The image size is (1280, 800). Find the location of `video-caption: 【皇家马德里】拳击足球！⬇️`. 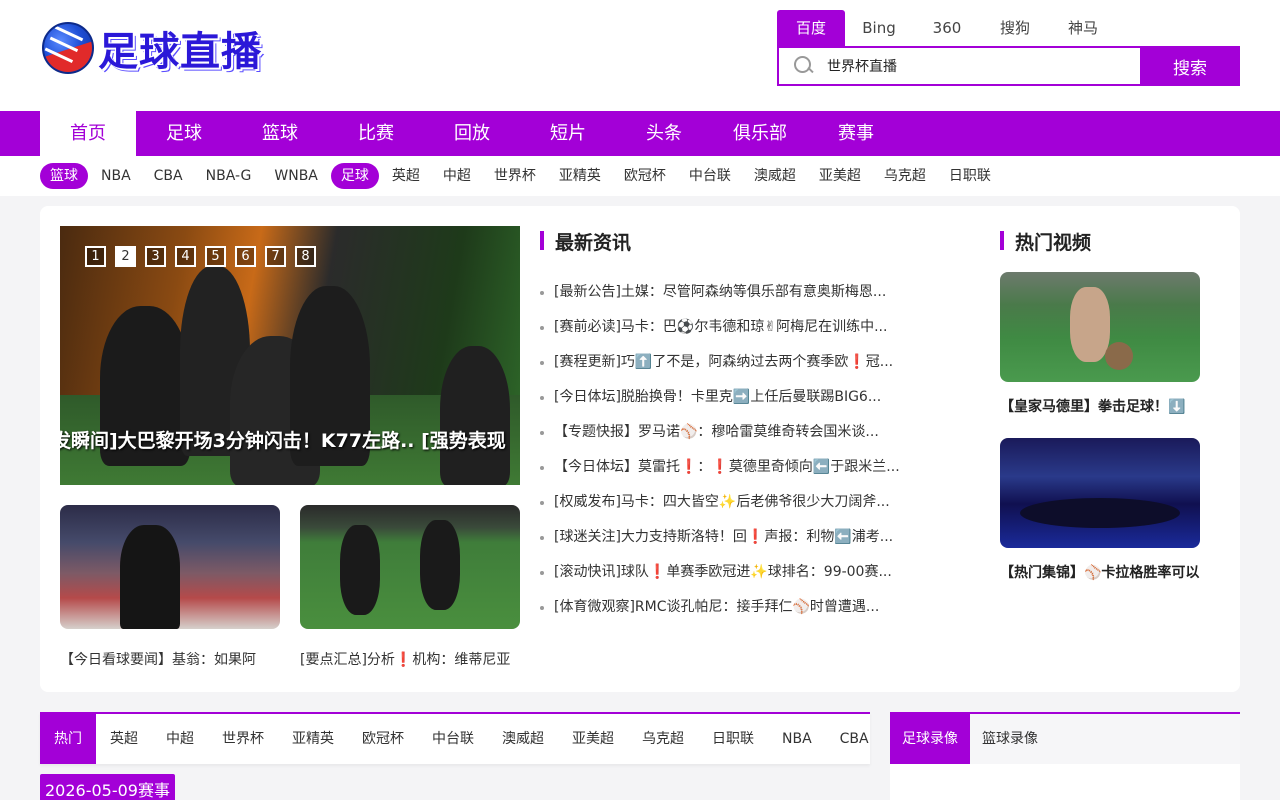

video-caption: 【皇家马德里】拳击足球！⬇️ is located at coordinates (1110, 406).